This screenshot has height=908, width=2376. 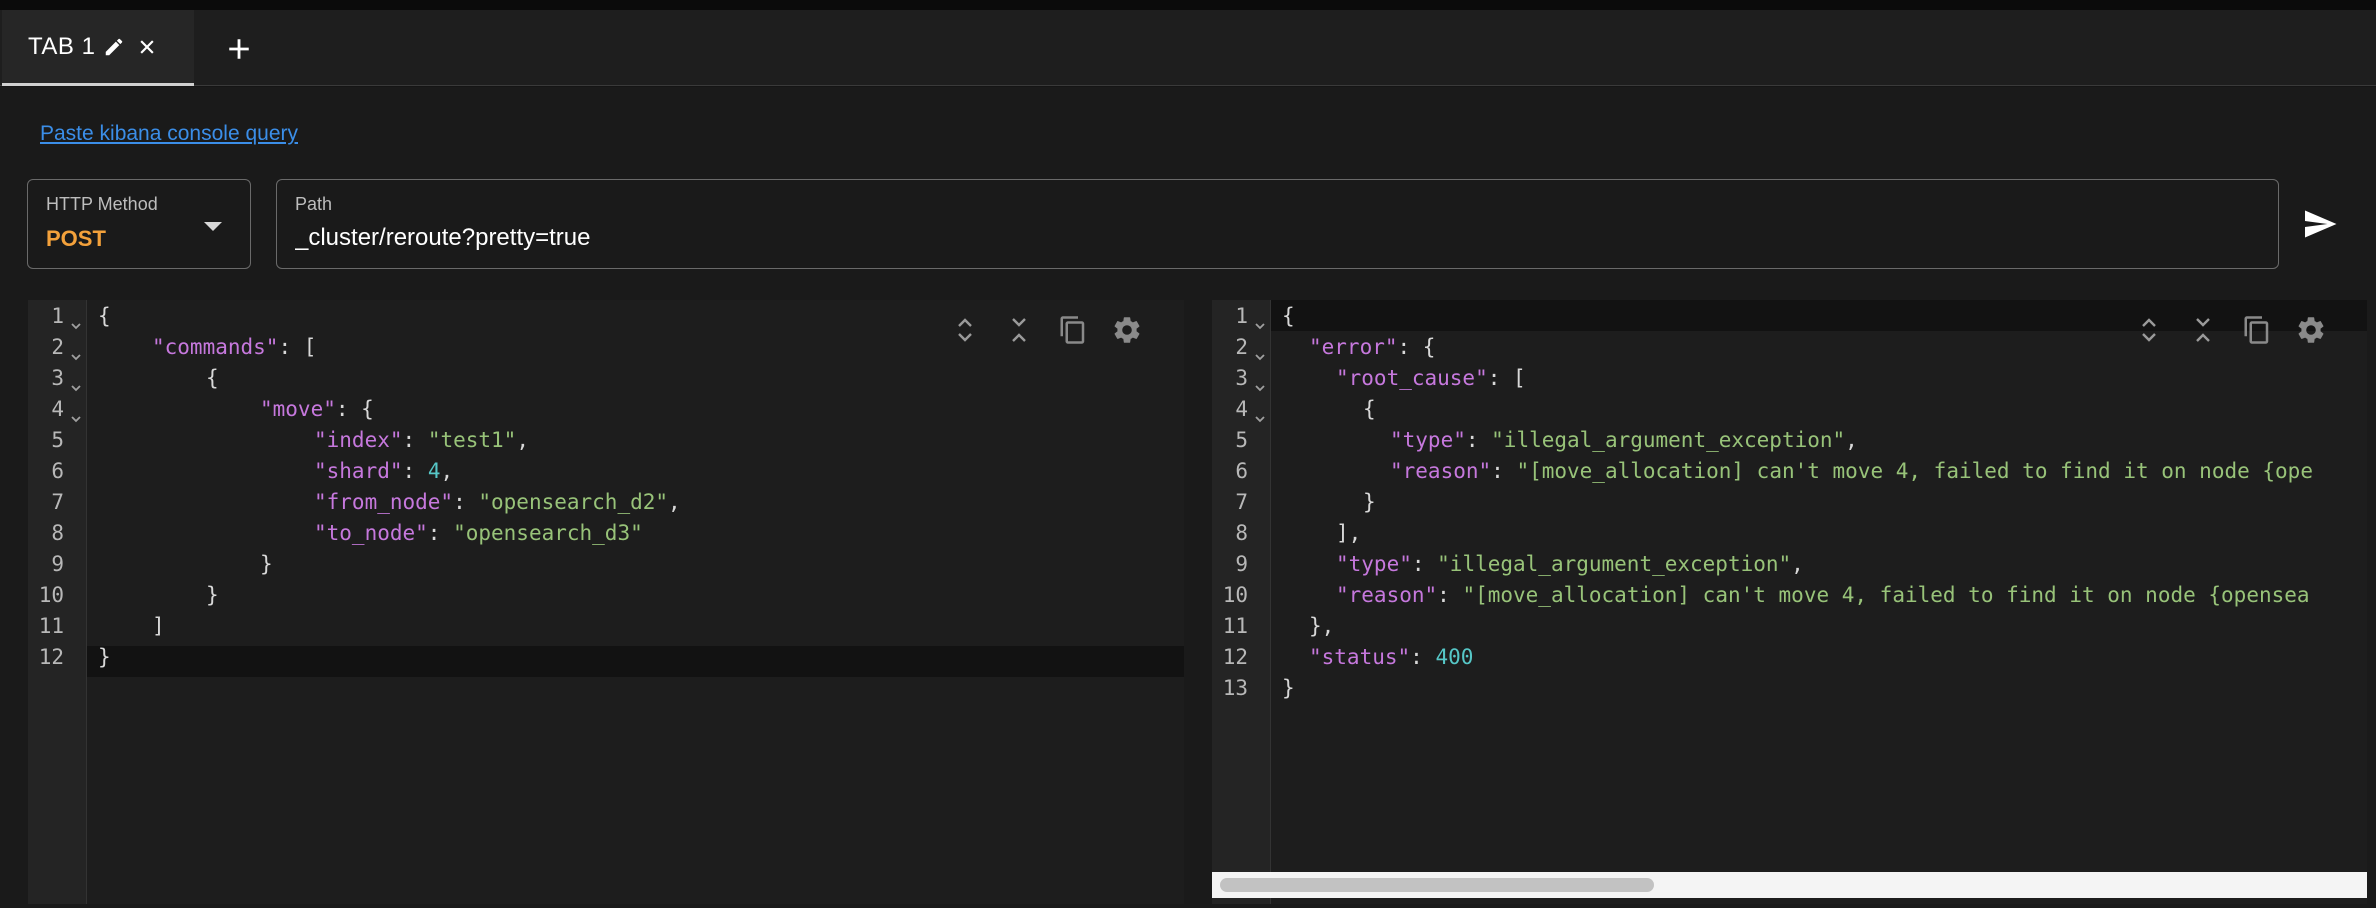 I want to click on scrollbar-thumb, so click(x=1437, y=885).